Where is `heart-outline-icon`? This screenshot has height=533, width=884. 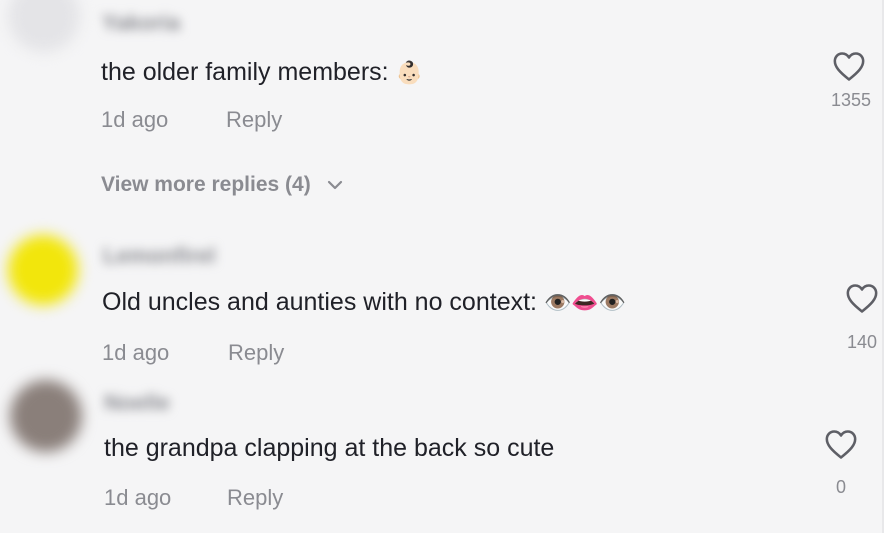
heart-outline-icon is located at coordinates (841, 444).